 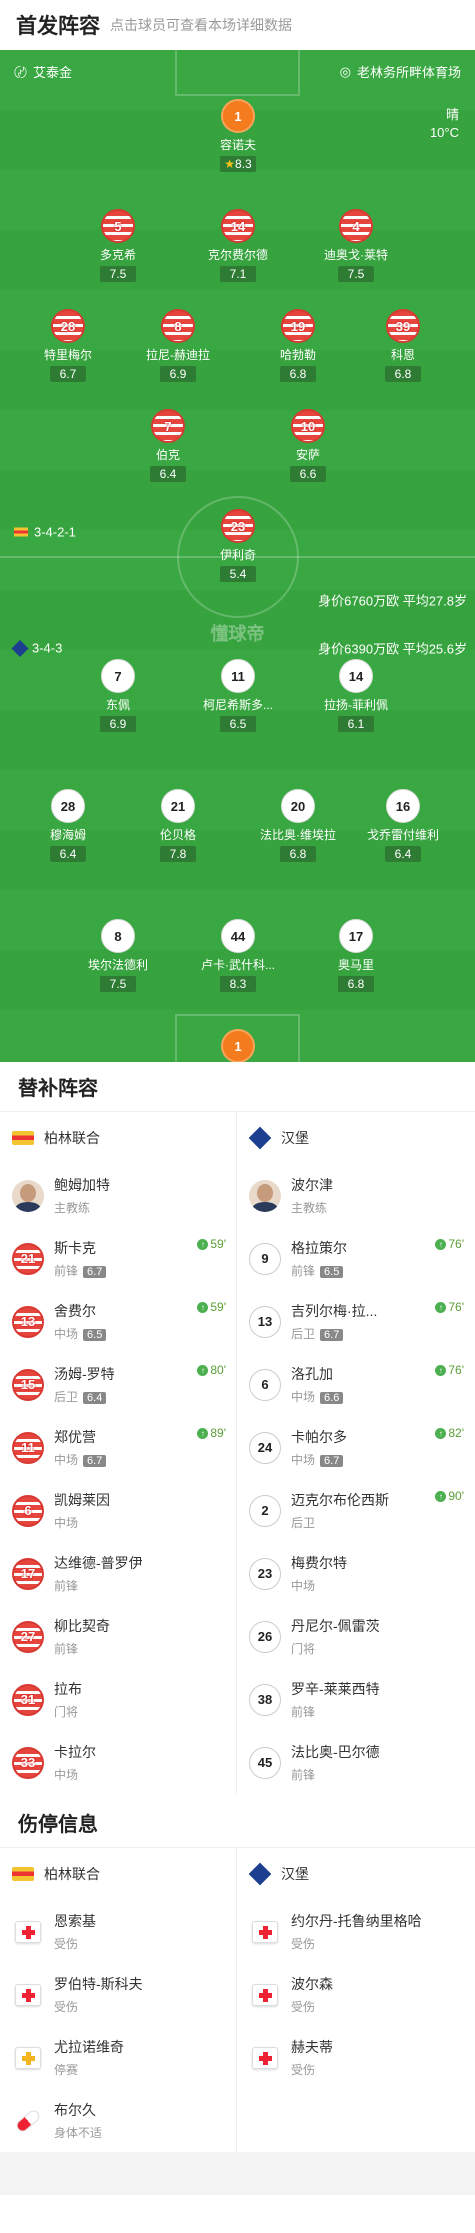 What do you see at coordinates (118, 1762) in the screenshot?
I see `sub-player-row: 33 卡拉尔 中场` at bounding box center [118, 1762].